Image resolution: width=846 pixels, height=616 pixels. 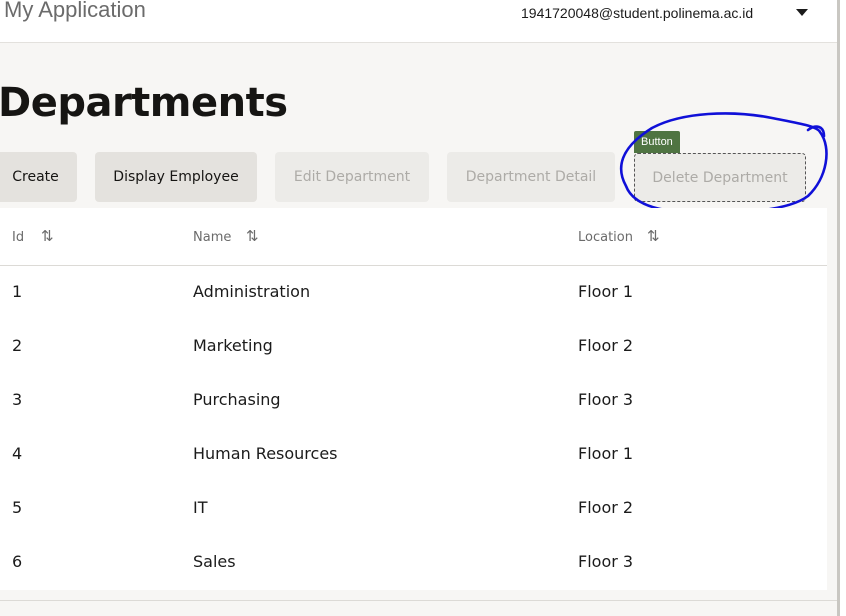 What do you see at coordinates (265, 453) in the screenshot?
I see `cell-name: Human Resources` at bounding box center [265, 453].